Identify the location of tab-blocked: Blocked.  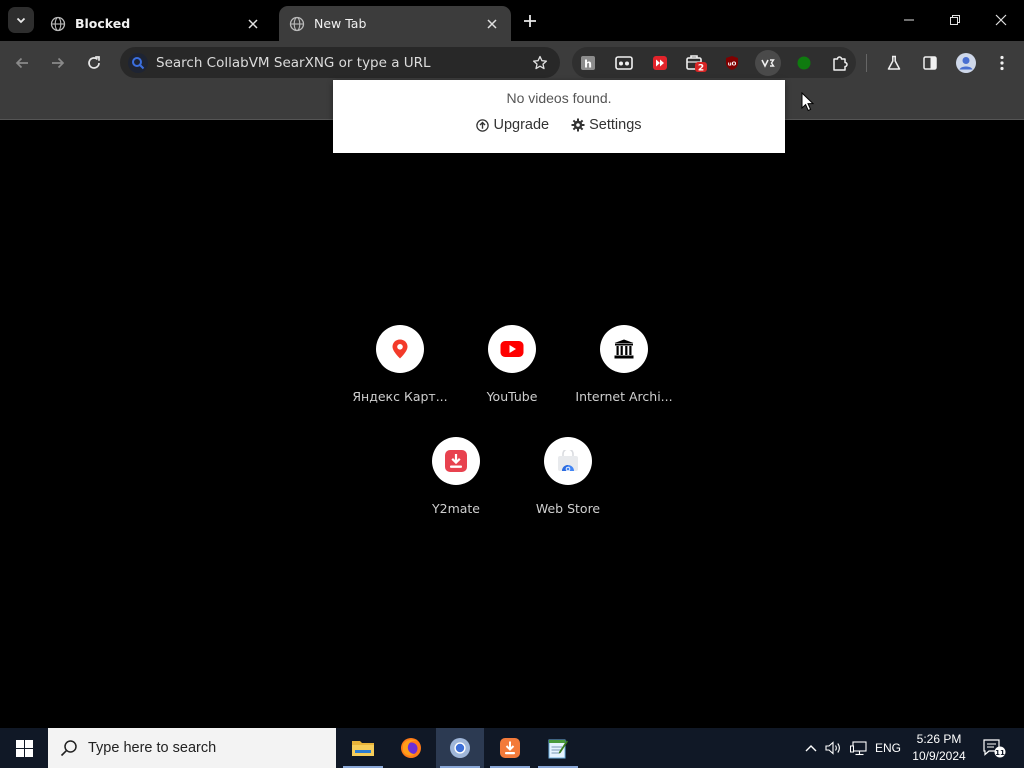
(156, 23).